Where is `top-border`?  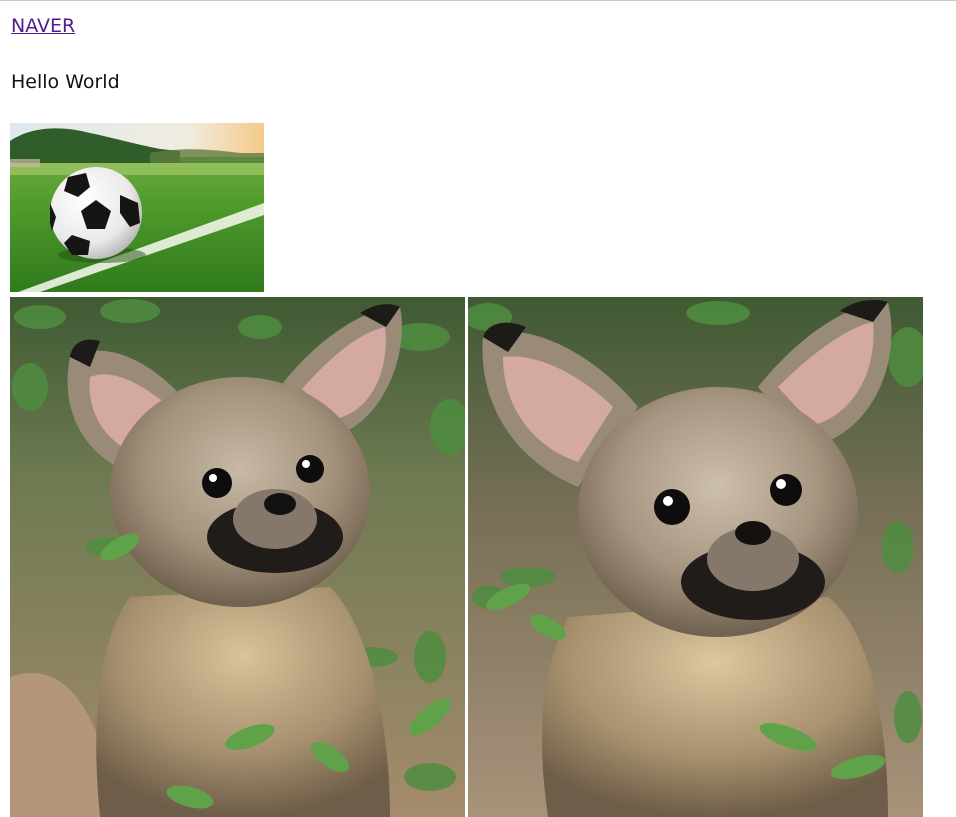
top-border is located at coordinates (478, 0).